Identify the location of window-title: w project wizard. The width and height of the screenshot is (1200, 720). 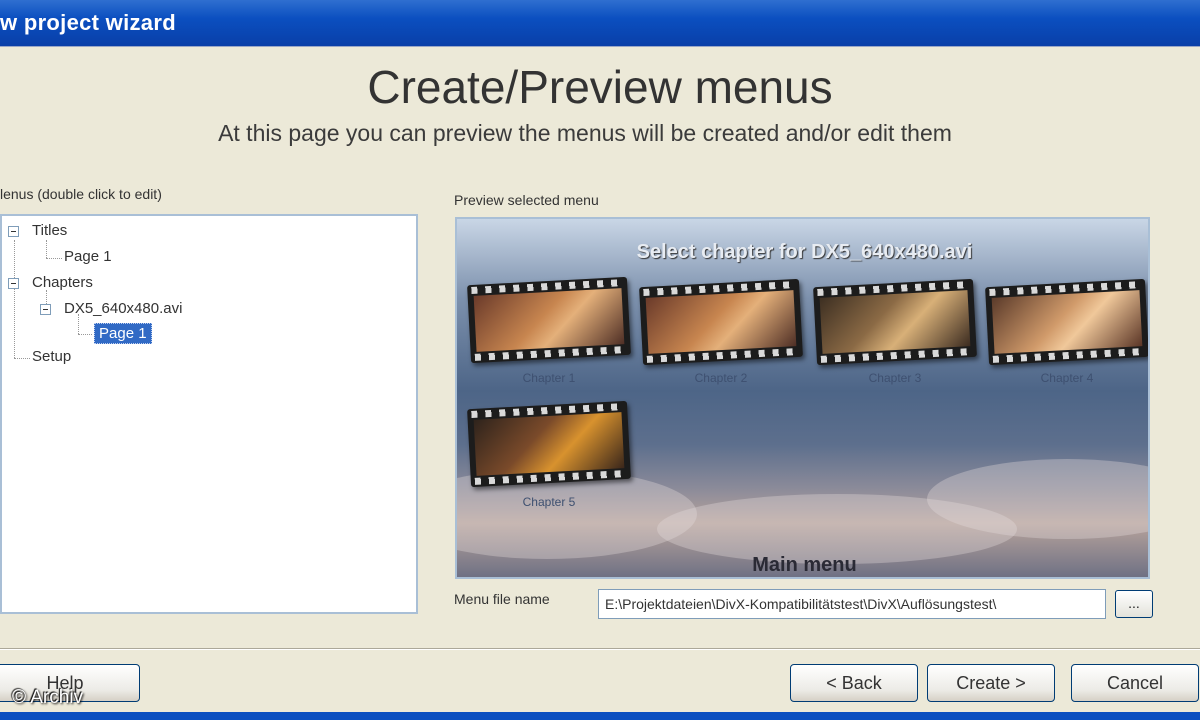
(88, 22).